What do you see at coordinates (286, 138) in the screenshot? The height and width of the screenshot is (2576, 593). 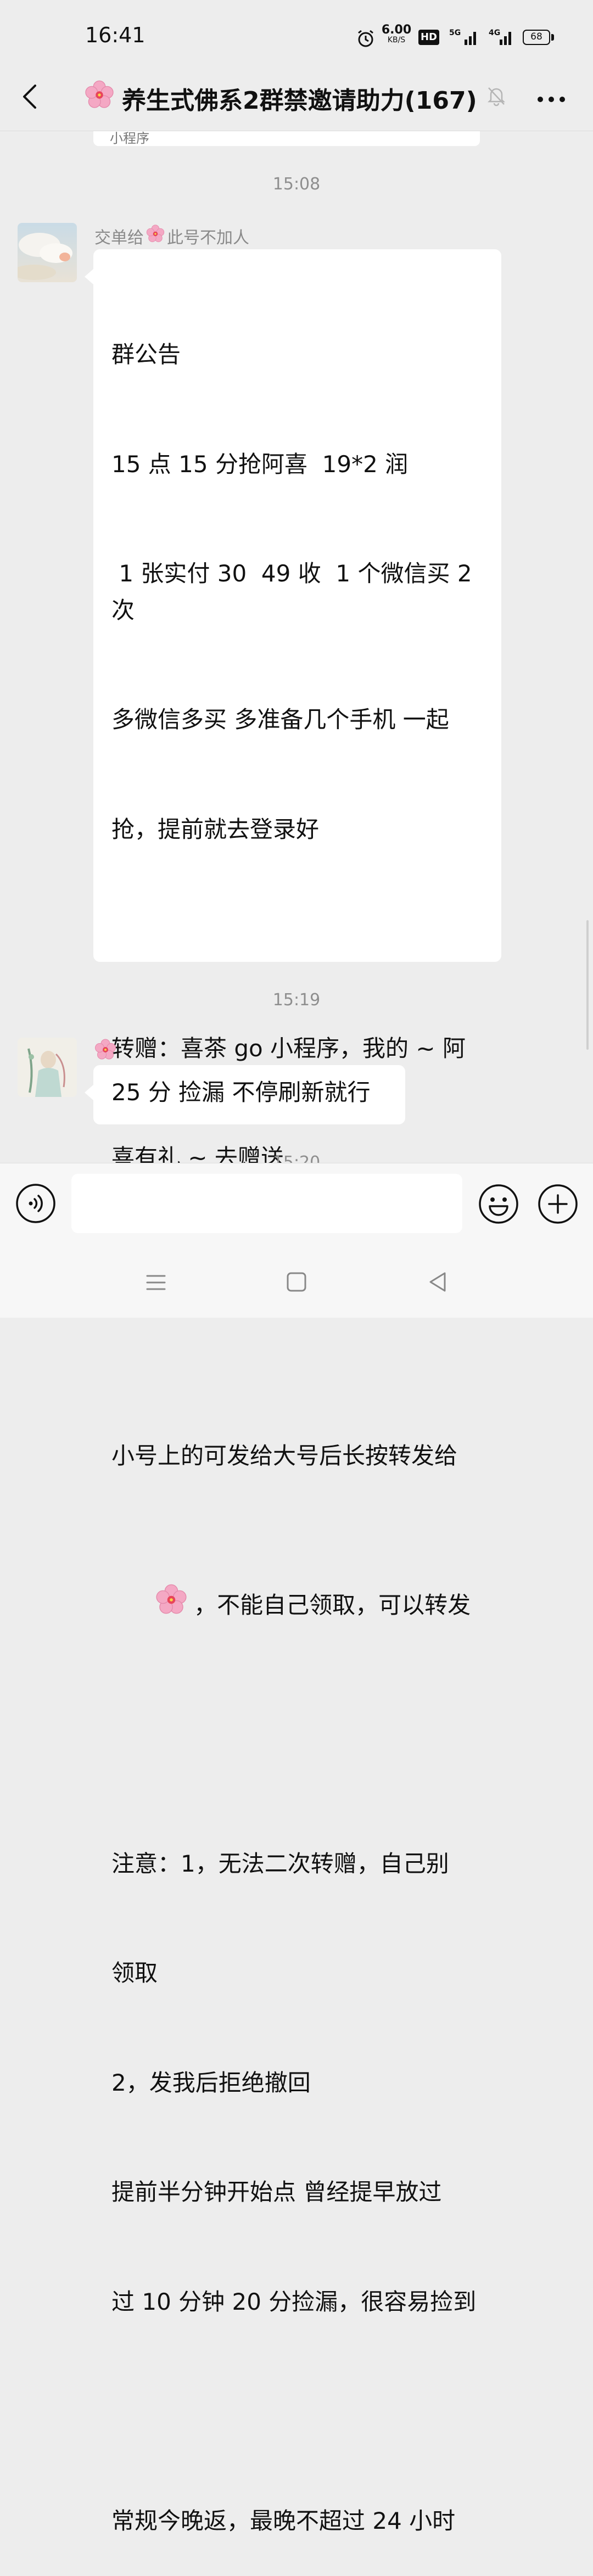 I see `mini-program-card-visible: 小程序` at bounding box center [286, 138].